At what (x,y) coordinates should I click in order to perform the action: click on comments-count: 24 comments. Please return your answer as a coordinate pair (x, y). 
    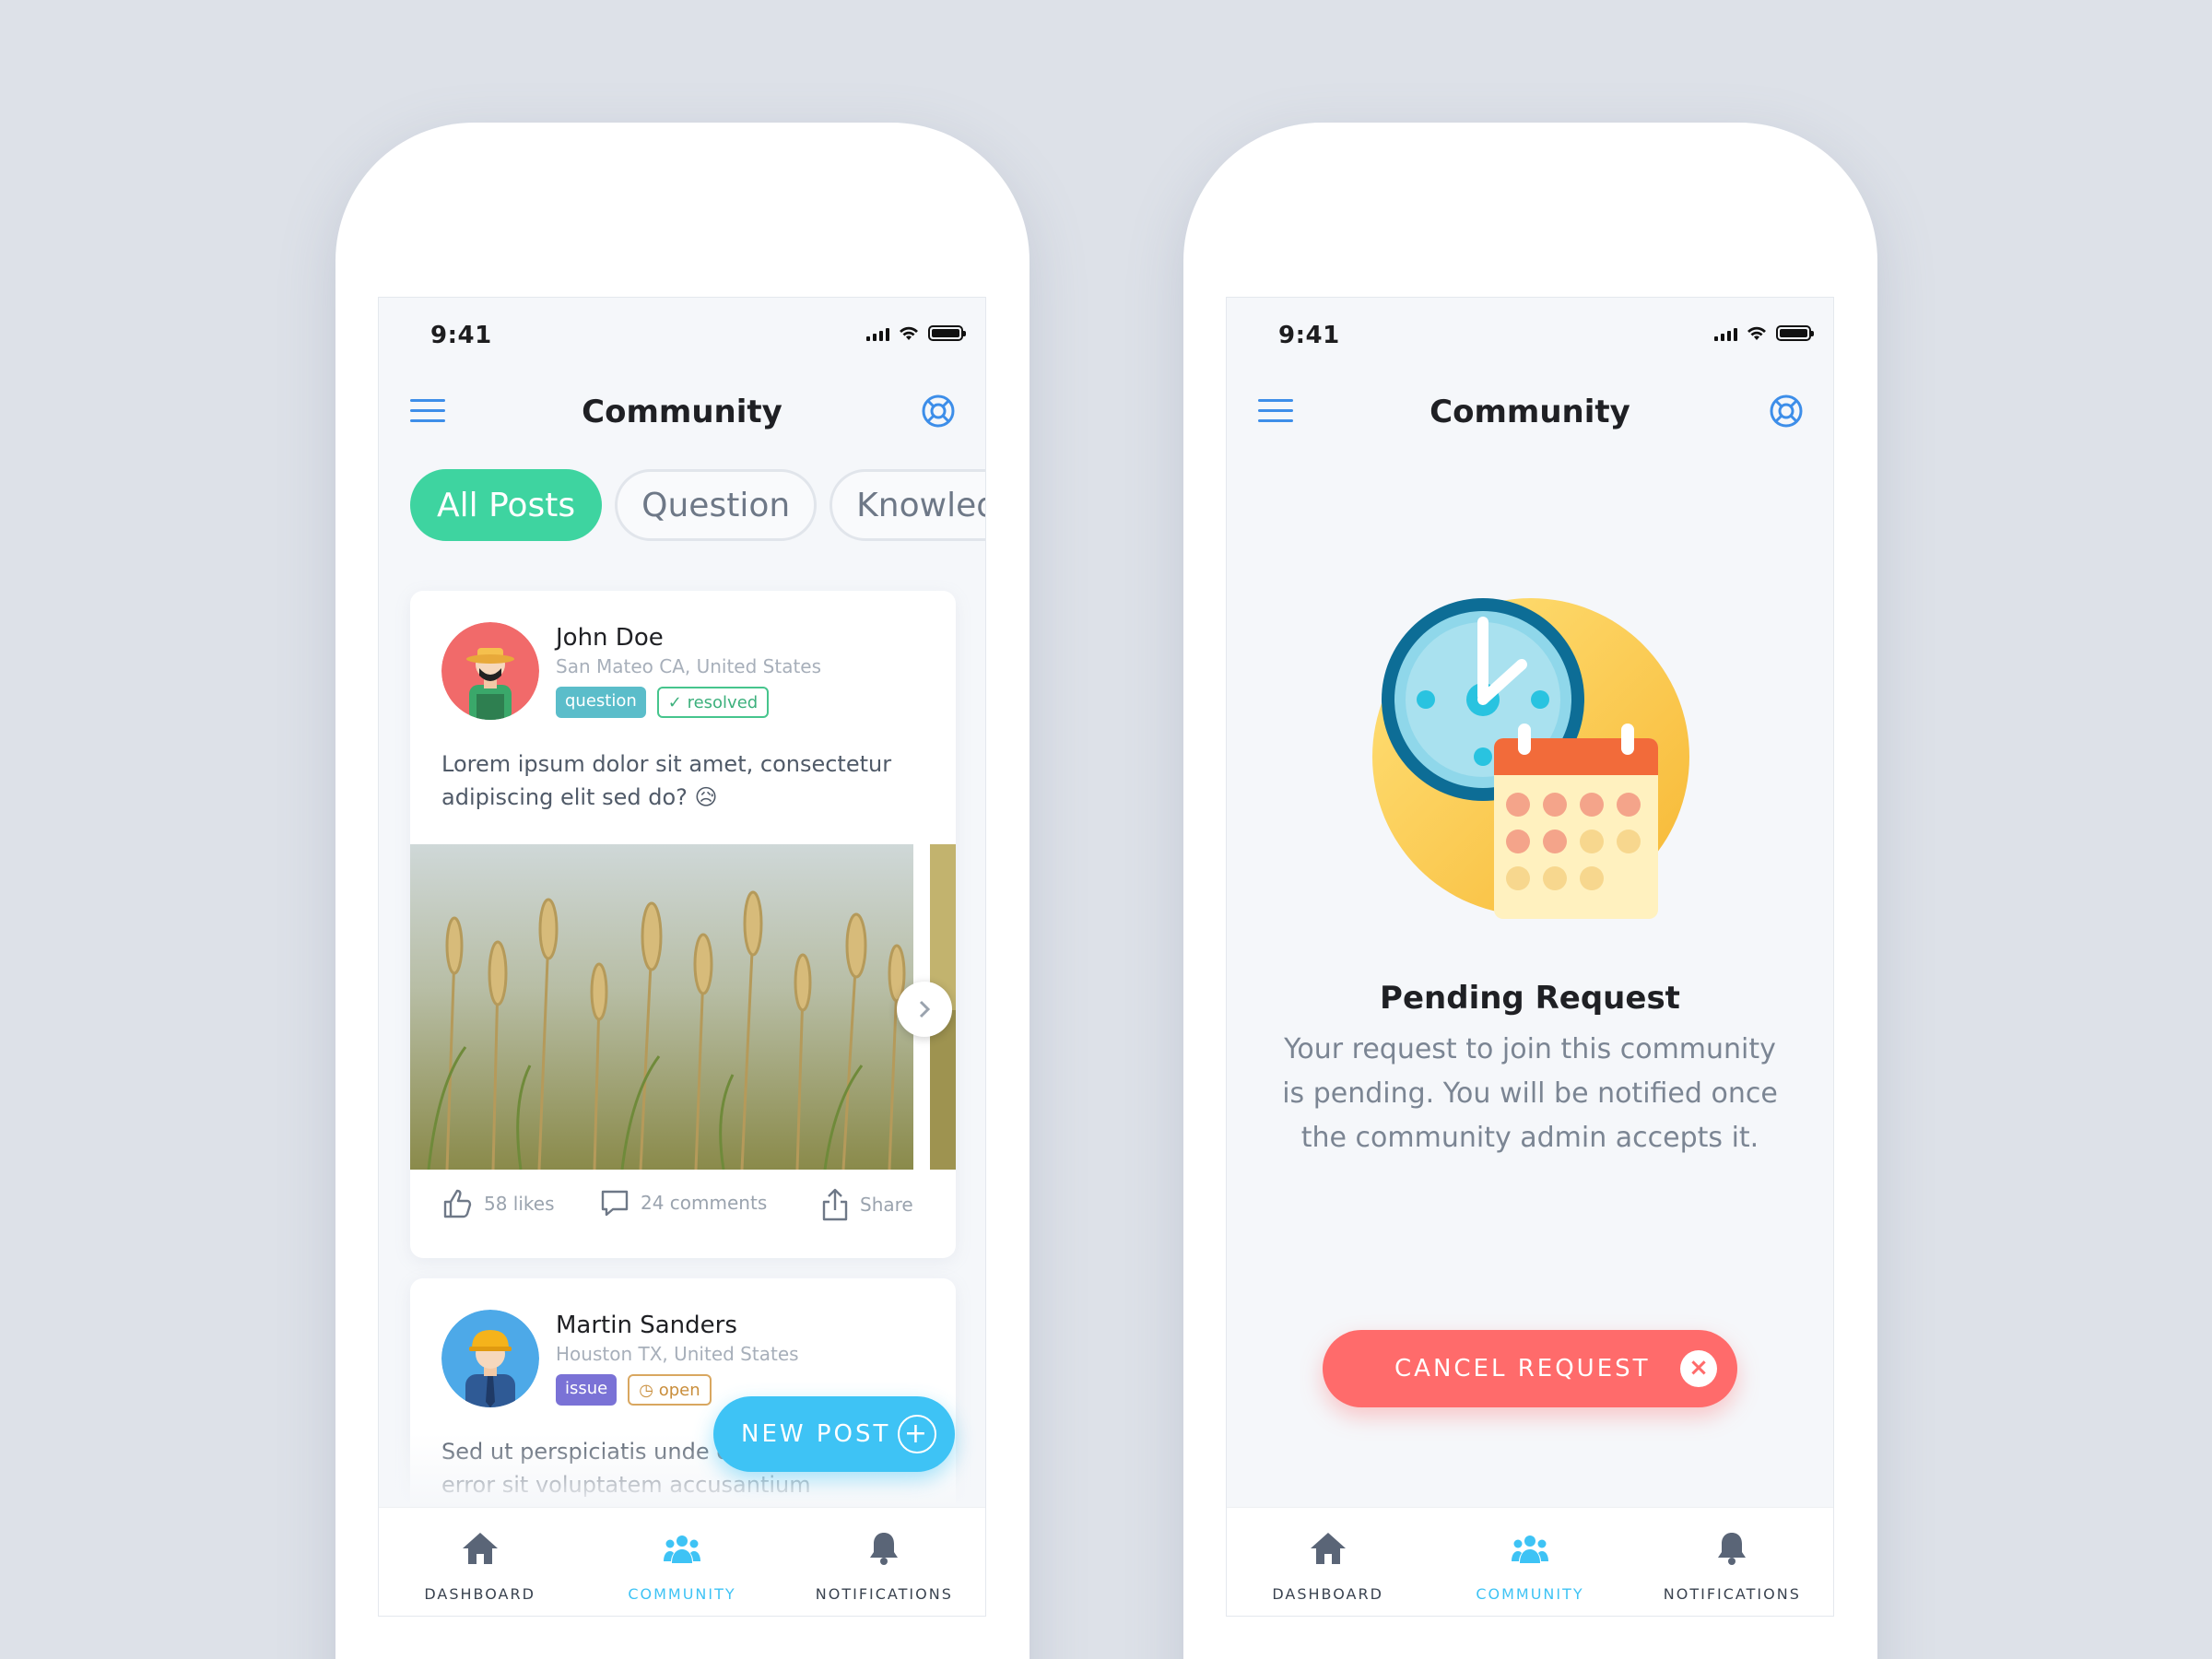
    Looking at the image, I should click on (704, 1203).